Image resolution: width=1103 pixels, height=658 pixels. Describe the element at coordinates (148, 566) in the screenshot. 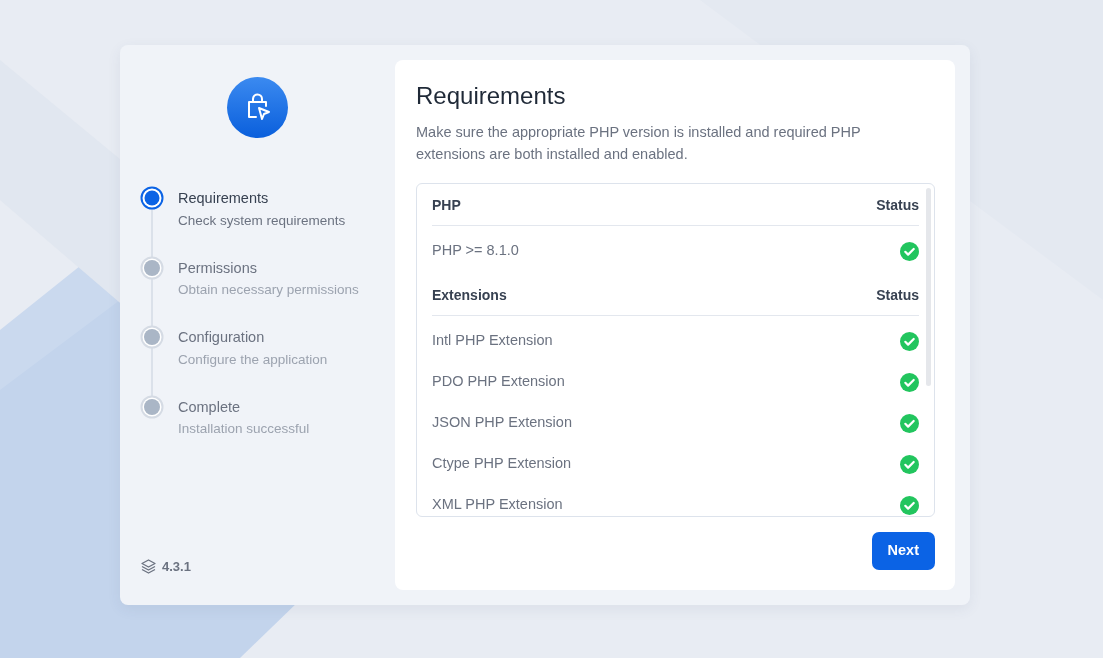

I see `layers-icon` at that location.